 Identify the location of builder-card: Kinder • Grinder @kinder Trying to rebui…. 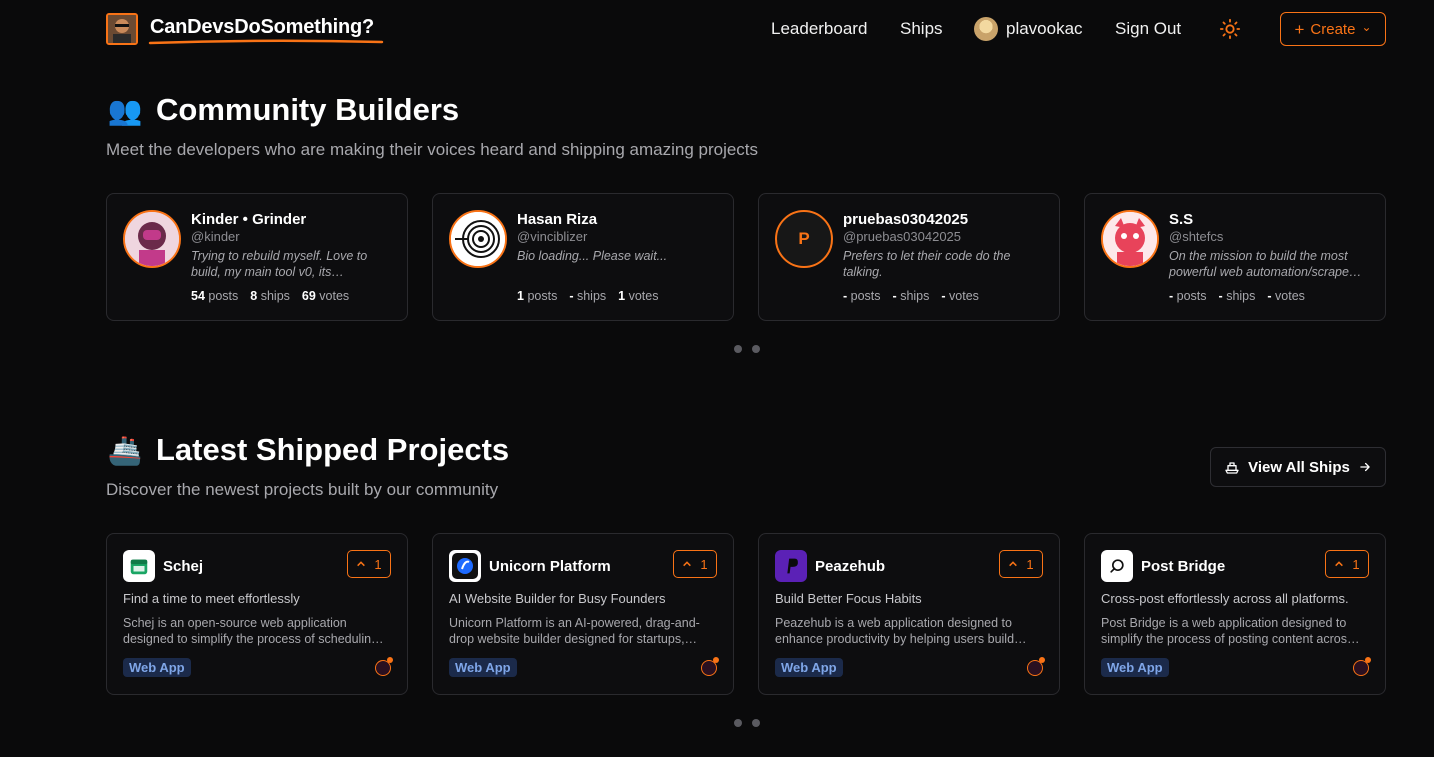
(257, 257).